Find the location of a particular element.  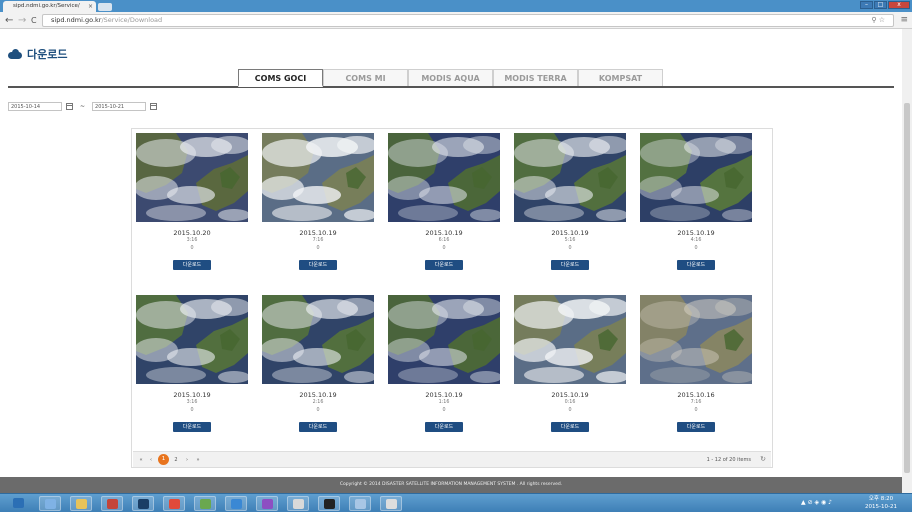

tab-modis-aqua: MODIS AQUA is located at coordinates (450, 78).